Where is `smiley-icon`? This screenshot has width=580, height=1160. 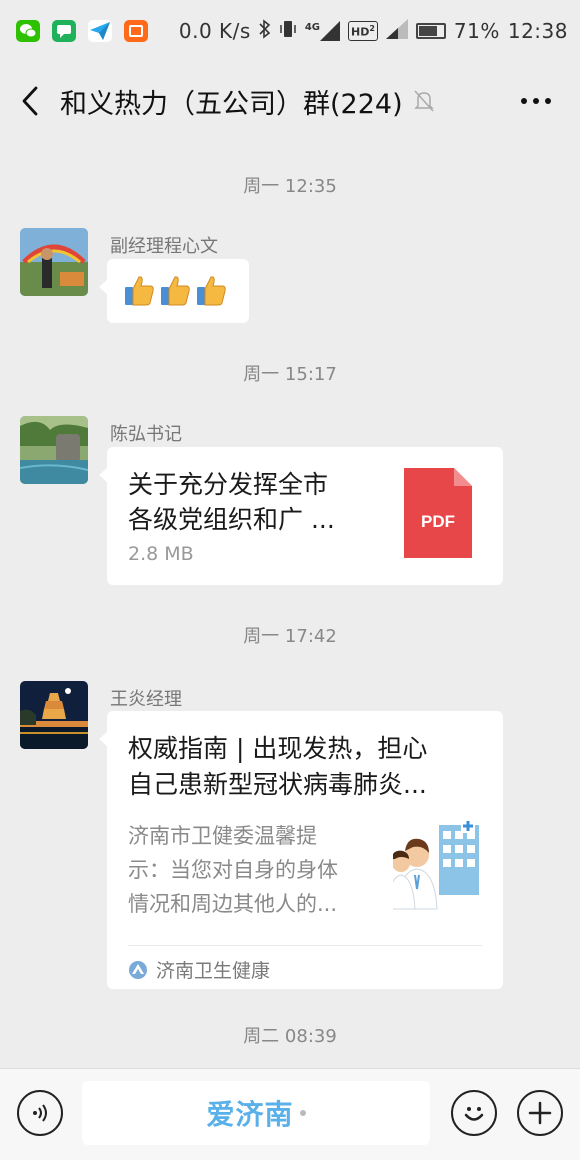 smiley-icon is located at coordinates (474, 1114).